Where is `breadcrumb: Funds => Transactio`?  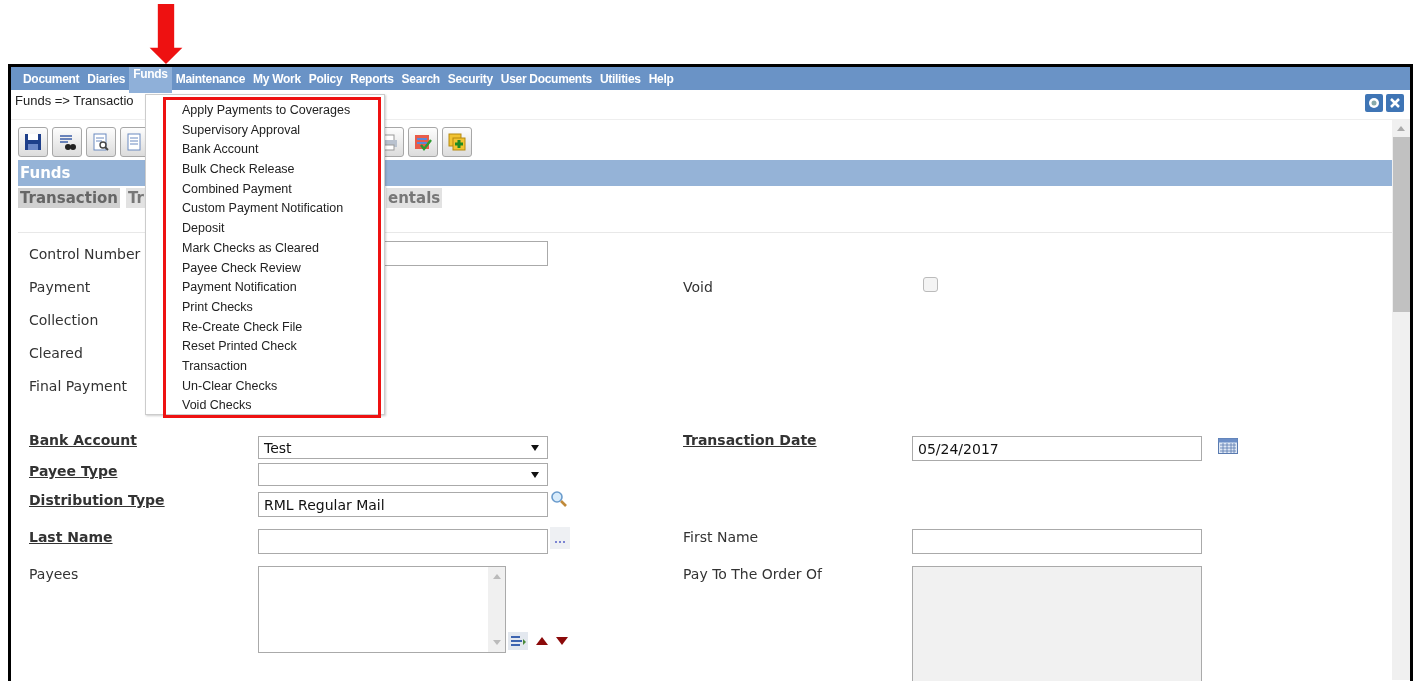 breadcrumb: Funds => Transactio is located at coordinates (74, 100).